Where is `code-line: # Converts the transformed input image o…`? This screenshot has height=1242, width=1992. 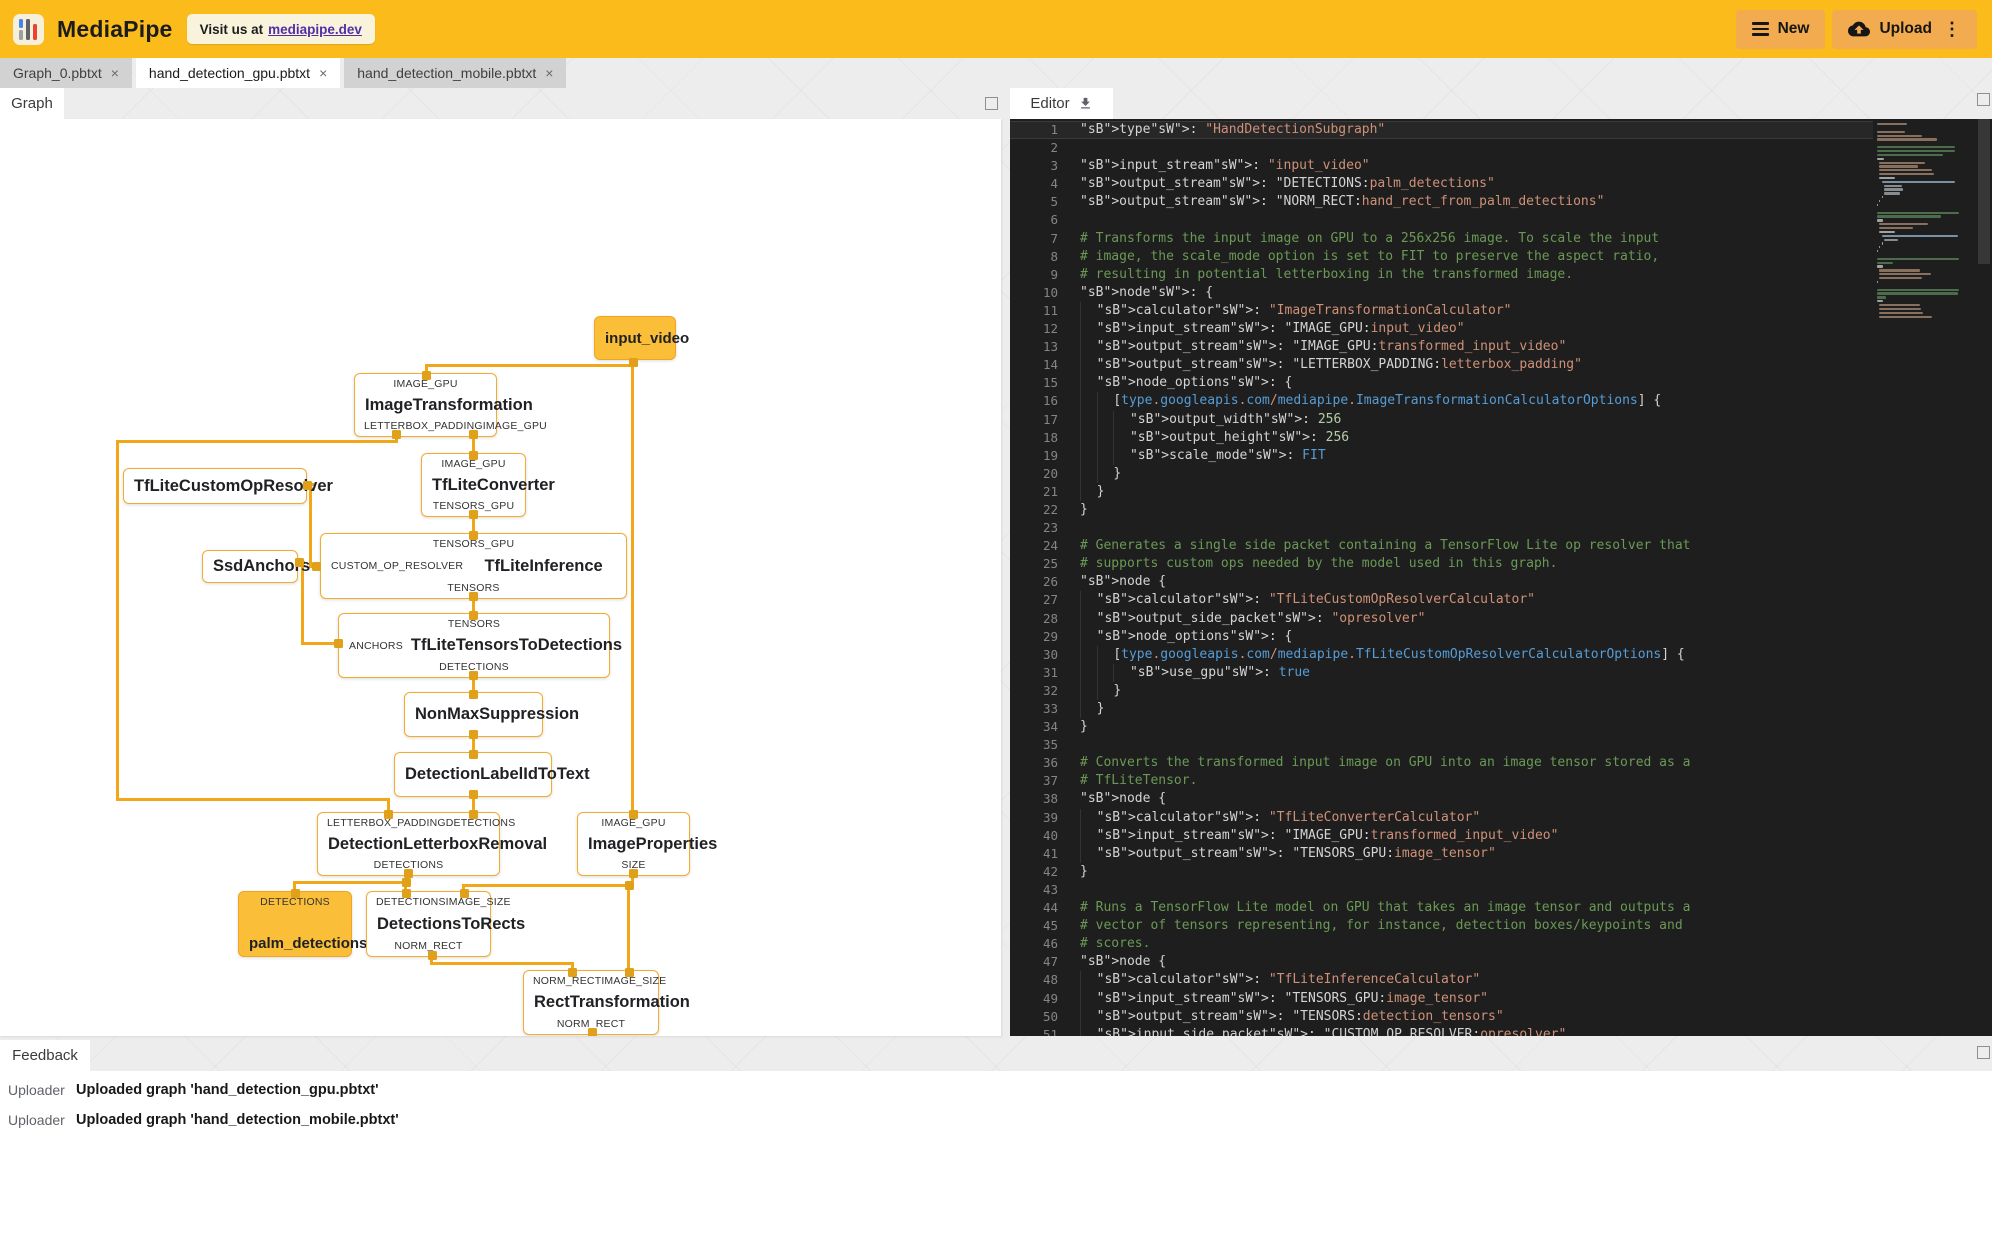
code-line: # Converts the transformed input image o… is located at coordinates (1385, 763).